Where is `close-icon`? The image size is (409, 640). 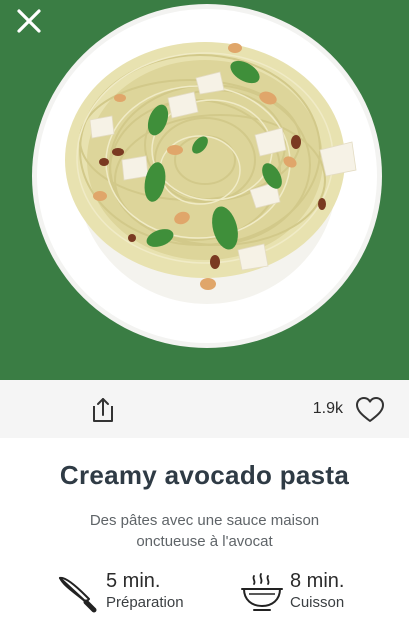
close-icon is located at coordinates (29, 21).